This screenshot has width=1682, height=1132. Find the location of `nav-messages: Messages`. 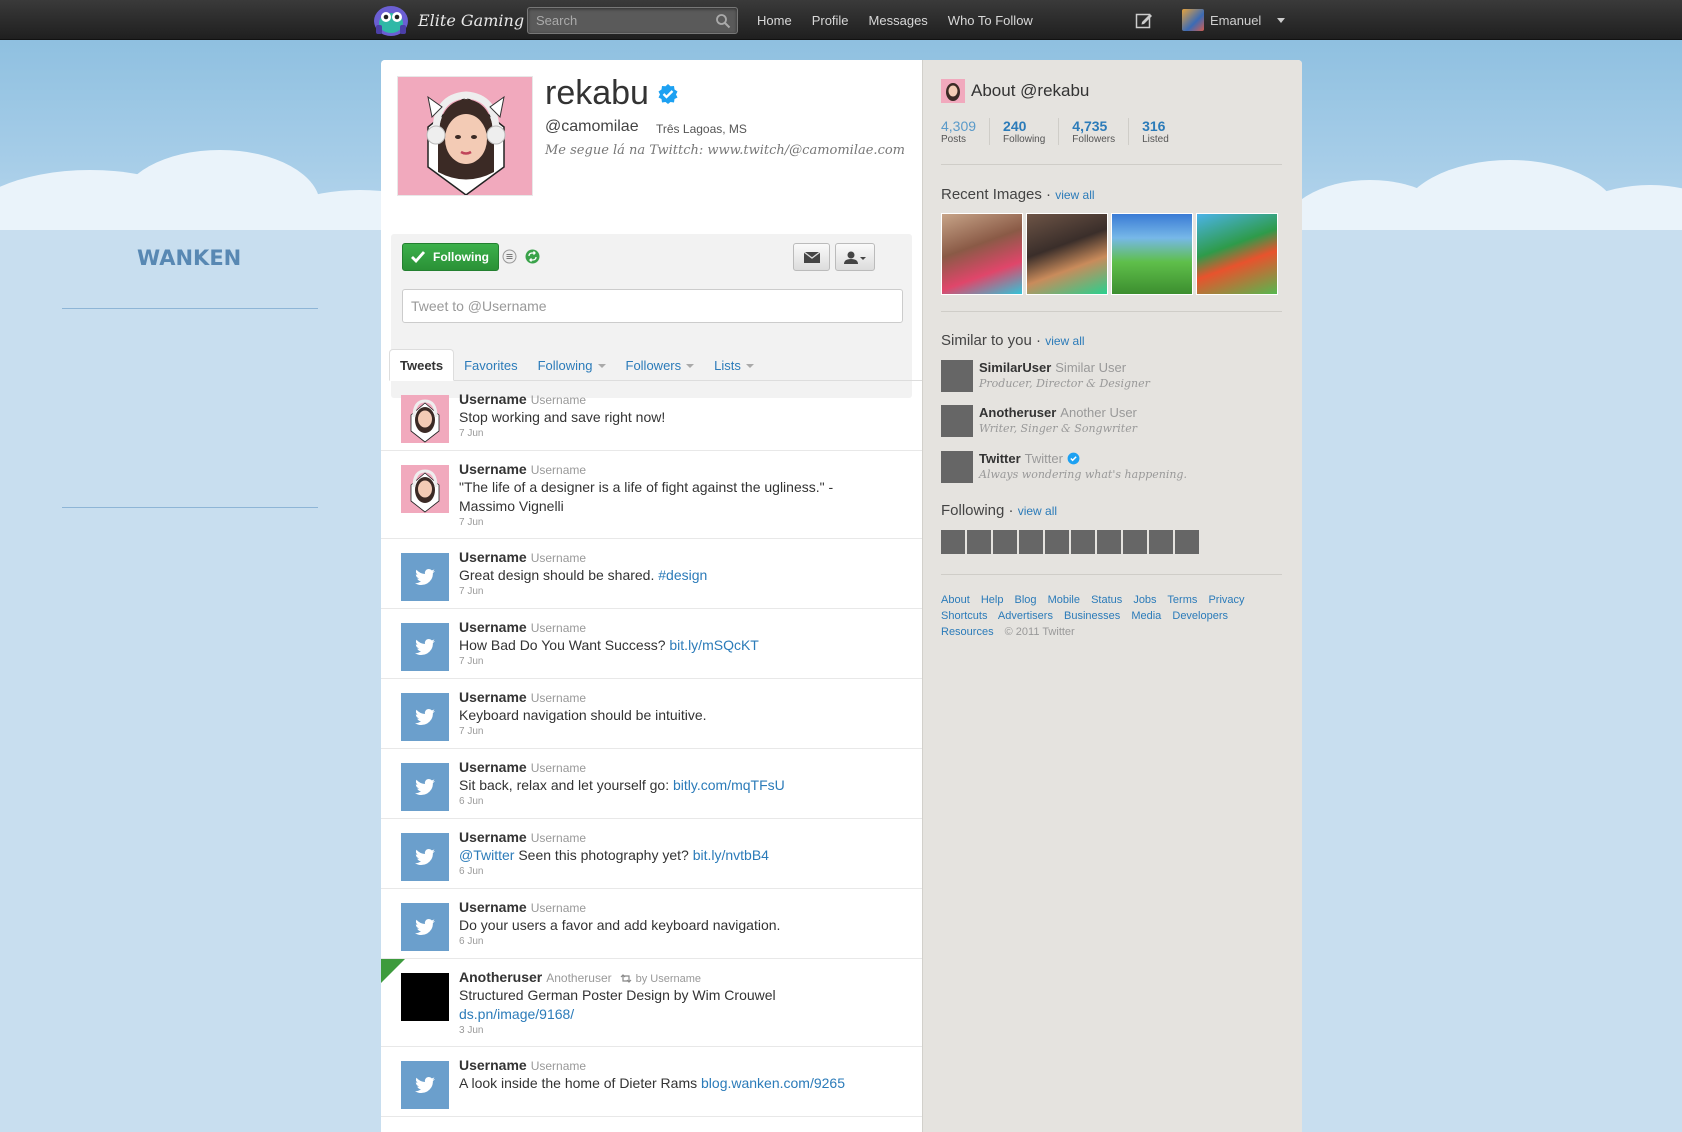

nav-messages: Messages is located at coordinates (898, 20).